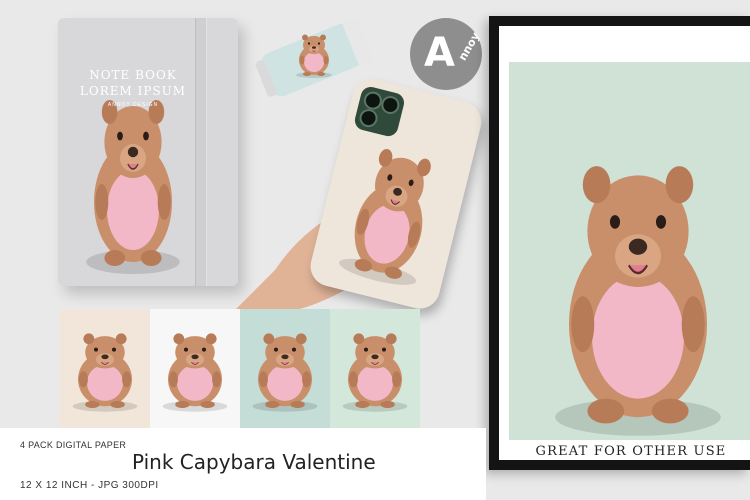 This screenshot has height=500, width=750. Describe the element at coordinates (89, 485) in the screenshot. I see `product-specs: 12 X 12 INCH - JPG 300DPI` at that location.